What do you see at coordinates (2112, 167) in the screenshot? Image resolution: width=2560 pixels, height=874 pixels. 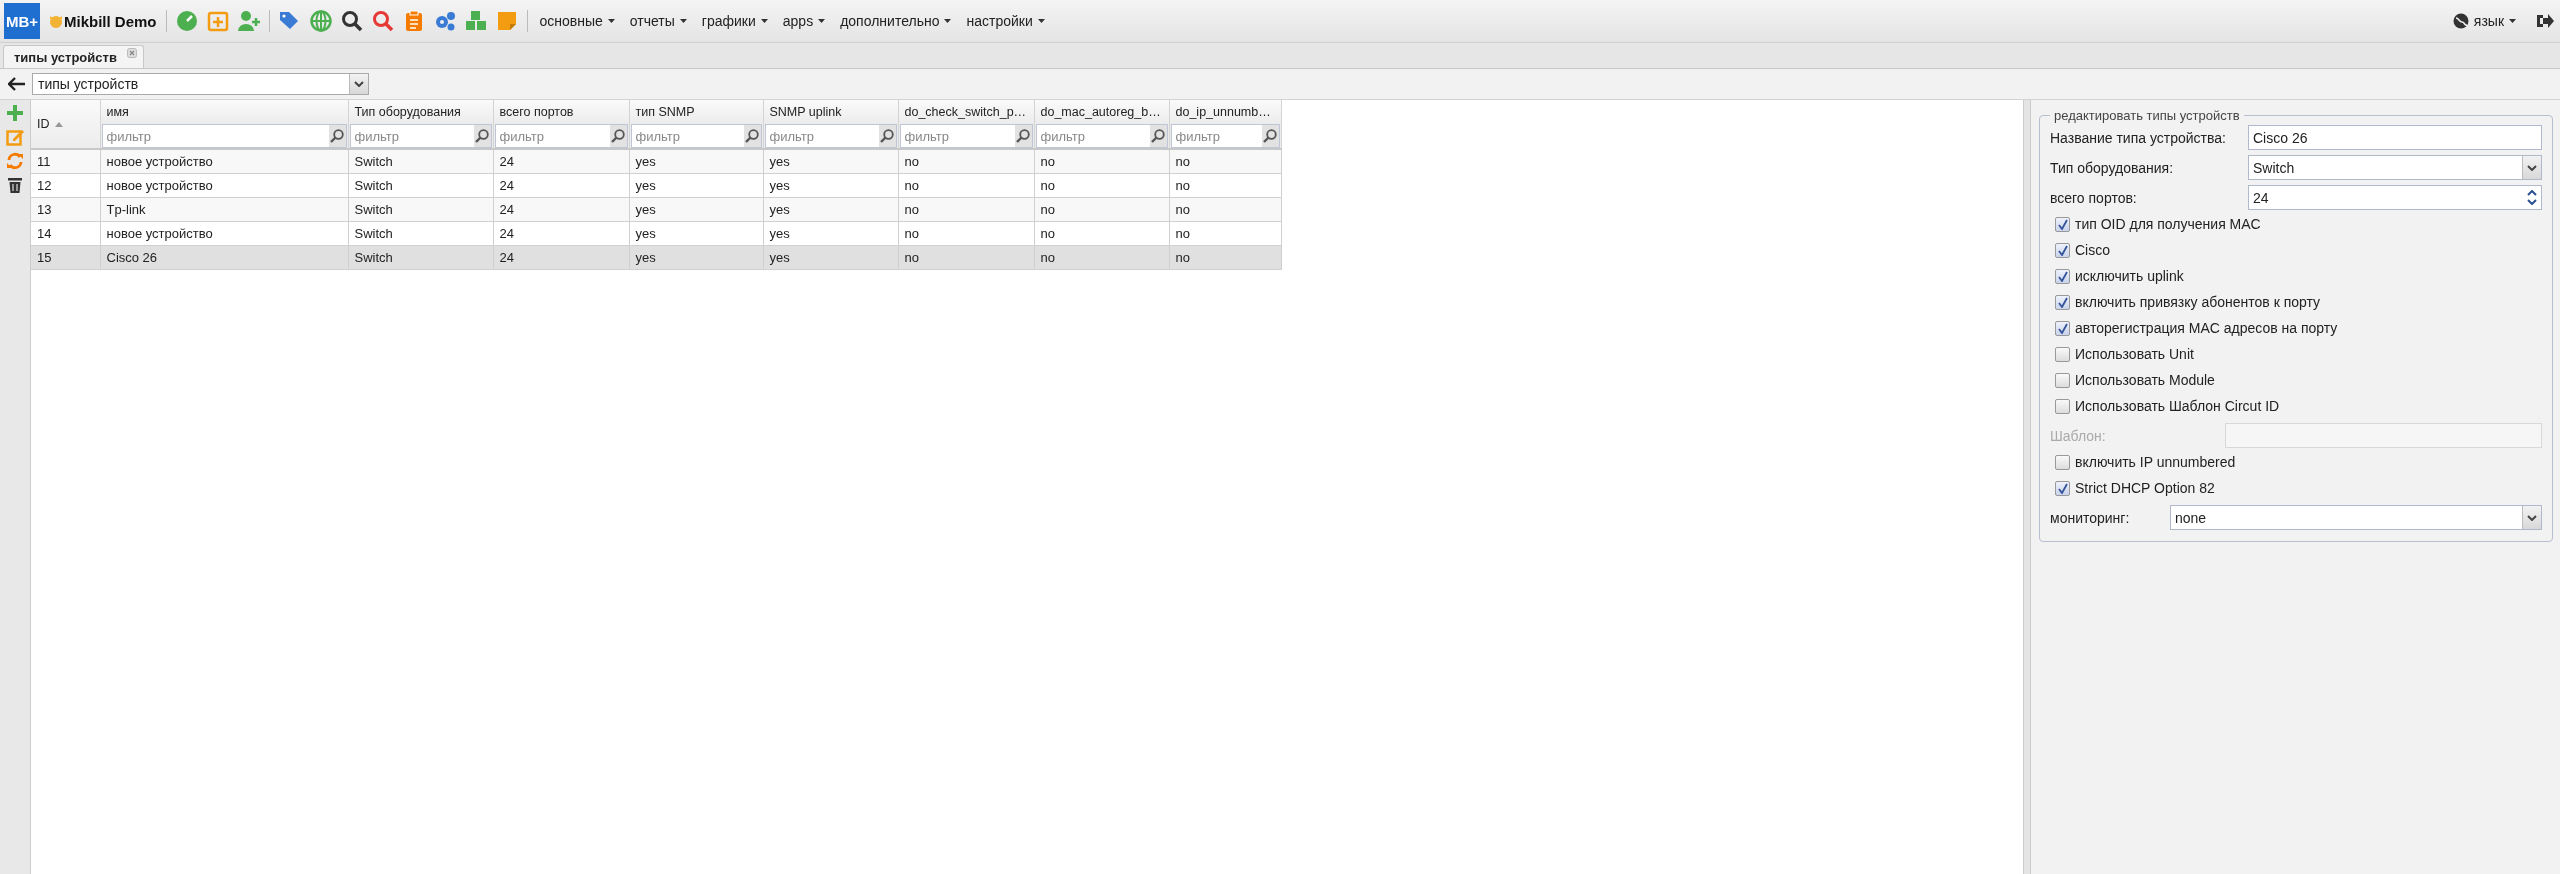 I see `field-label: Тип оборудования:` at bounding box center [2112, 167].